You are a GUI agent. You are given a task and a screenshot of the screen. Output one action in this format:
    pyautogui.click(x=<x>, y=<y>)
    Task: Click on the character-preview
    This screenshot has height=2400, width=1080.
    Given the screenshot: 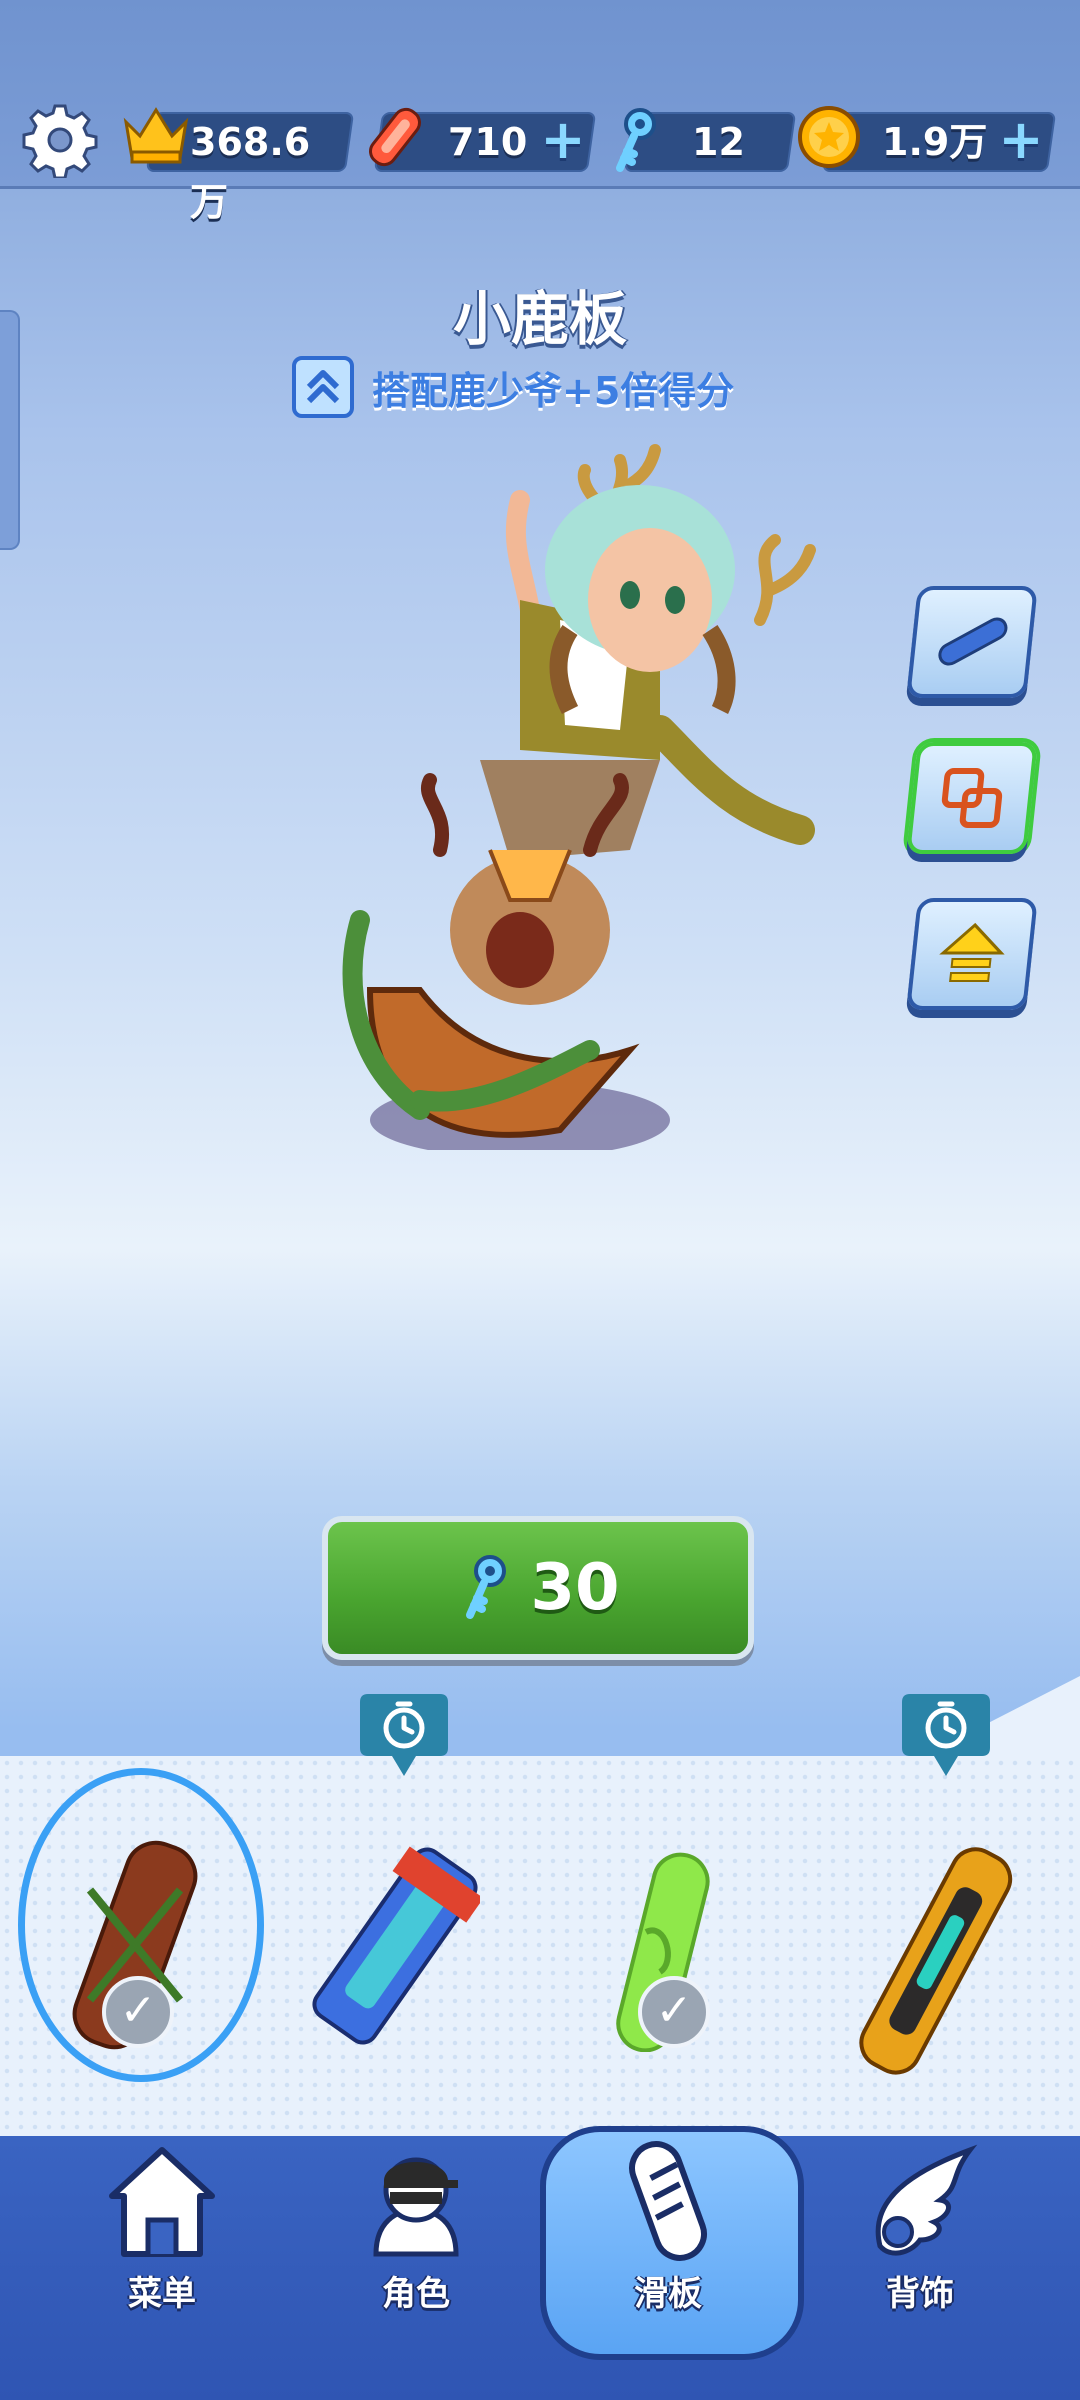 What is the action you would take?
    pyautogui.click(x=590, y=794)
    